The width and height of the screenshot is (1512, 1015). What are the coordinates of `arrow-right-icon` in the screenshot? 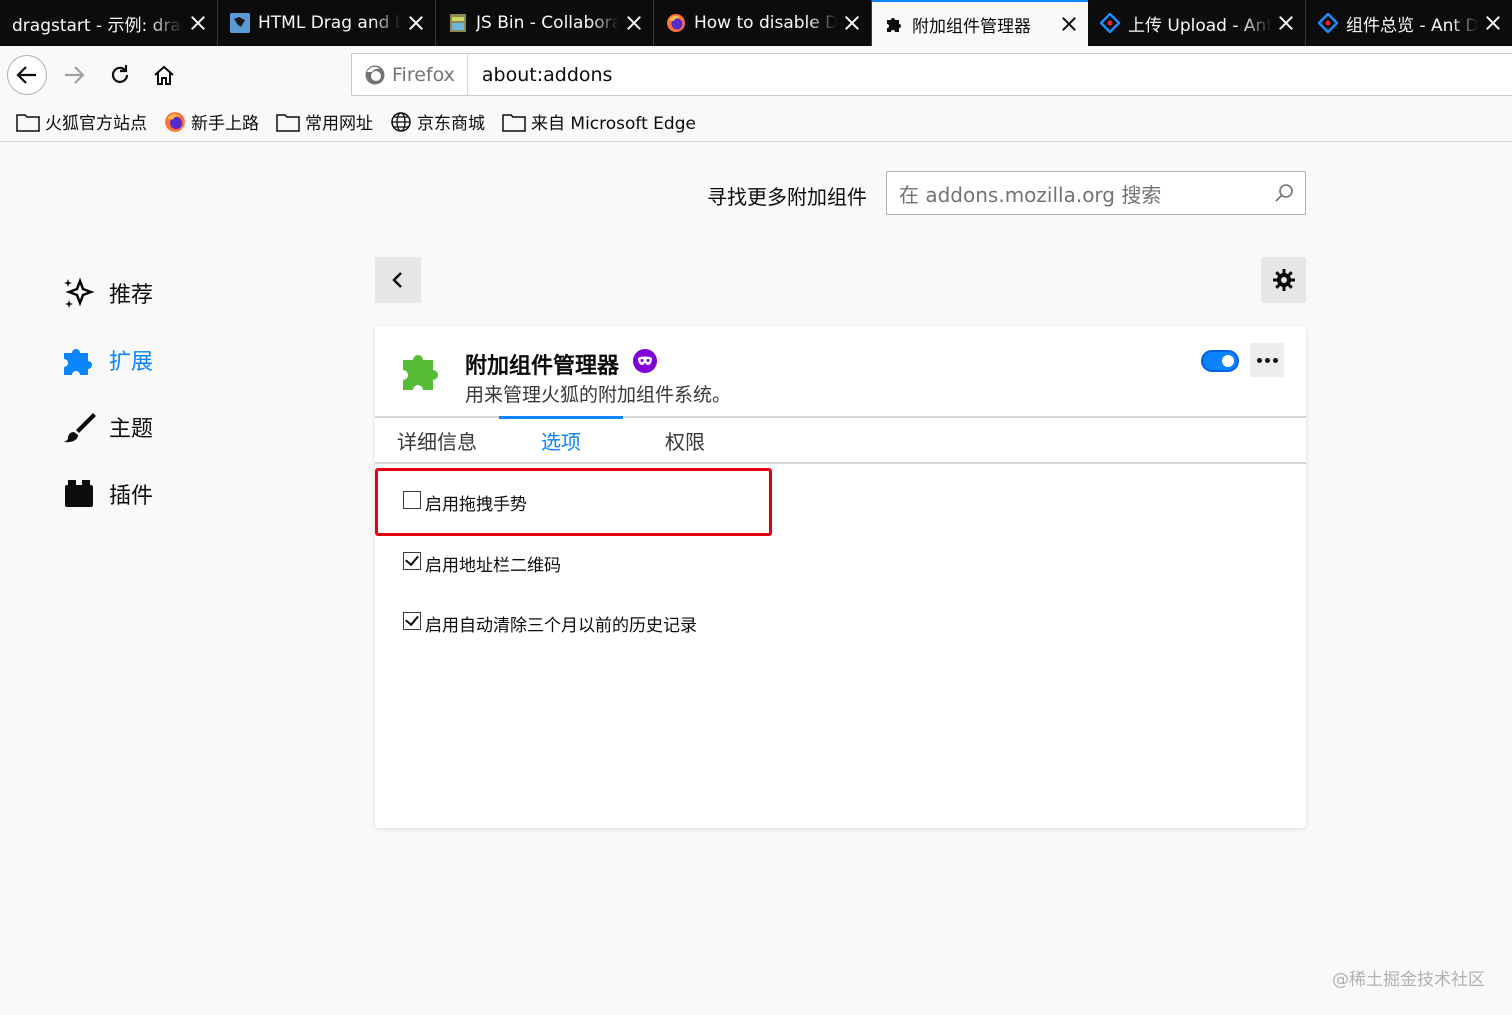 It's located at (75, 75).